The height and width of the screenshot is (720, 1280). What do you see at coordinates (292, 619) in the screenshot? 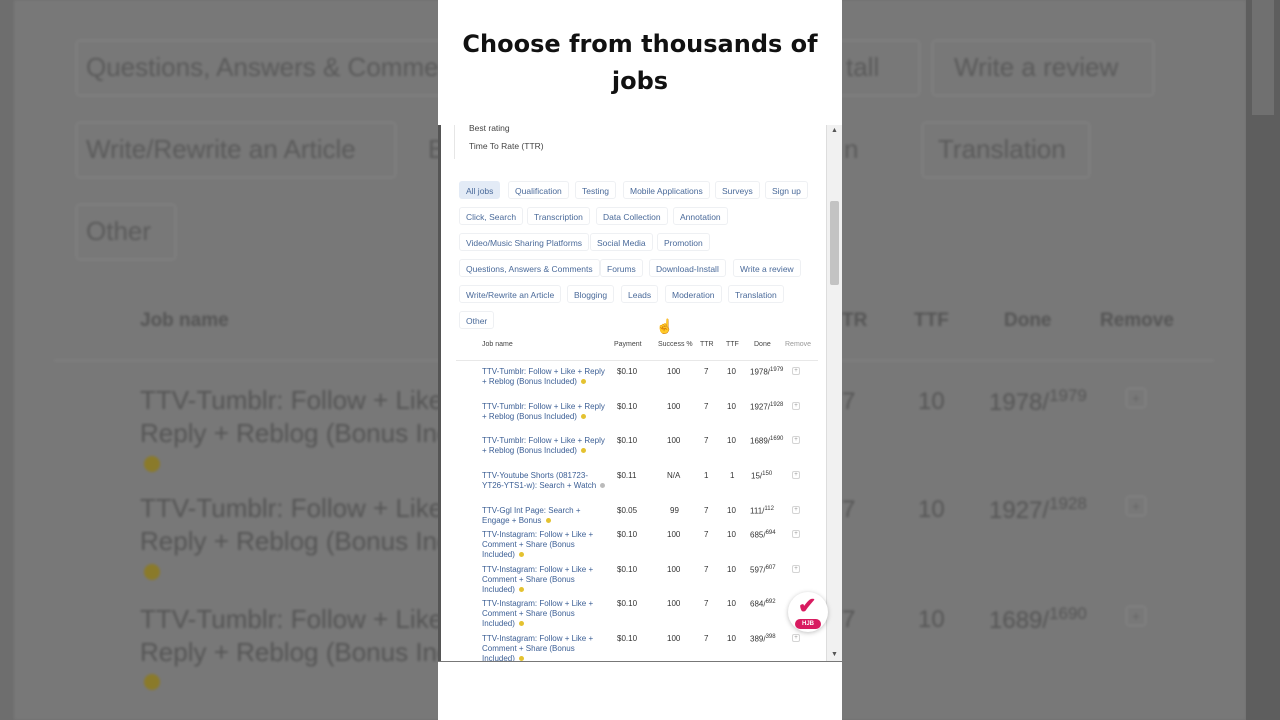
I see `bg-row-name: TTV-Tumblr: Follow + Like` at bounding box center [292, 619].